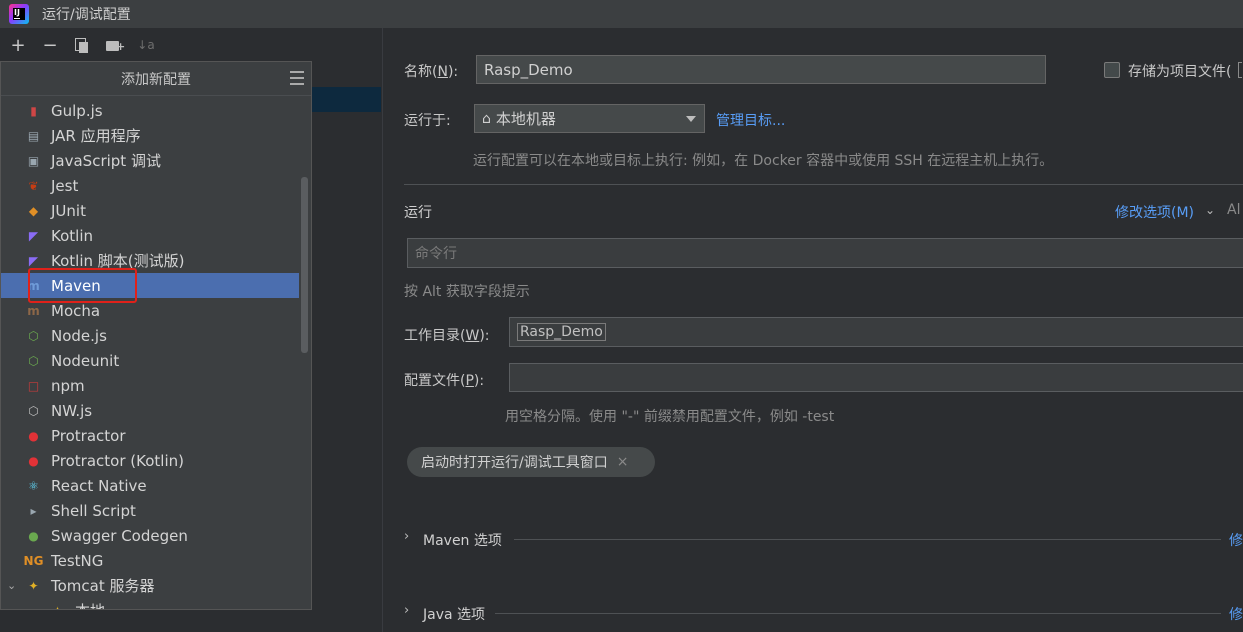  Describe the element at coordinates (33, 185) in the screenshot. I see `jest-icon: ❦` at that location.